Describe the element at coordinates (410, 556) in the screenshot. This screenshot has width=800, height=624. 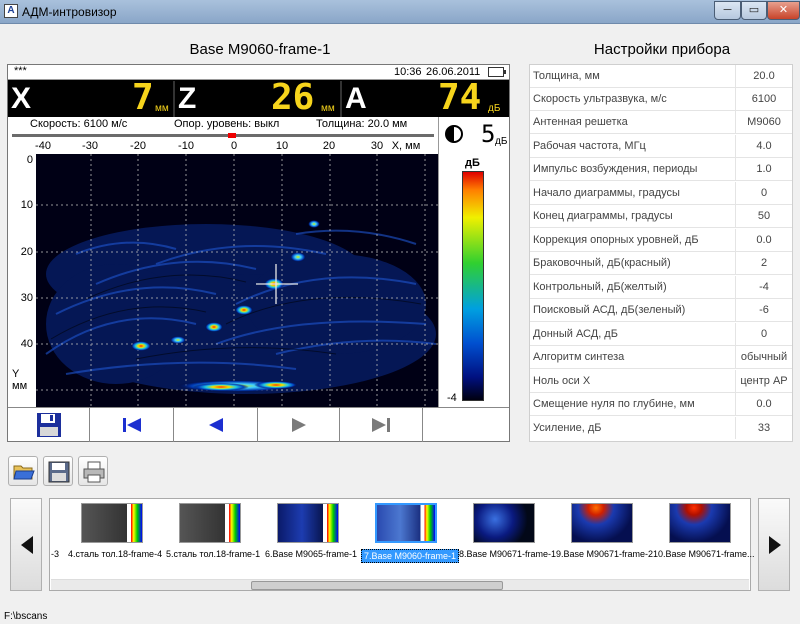
I see `thumb-label-selected: 7.Base M9060-frame-1` at that location.